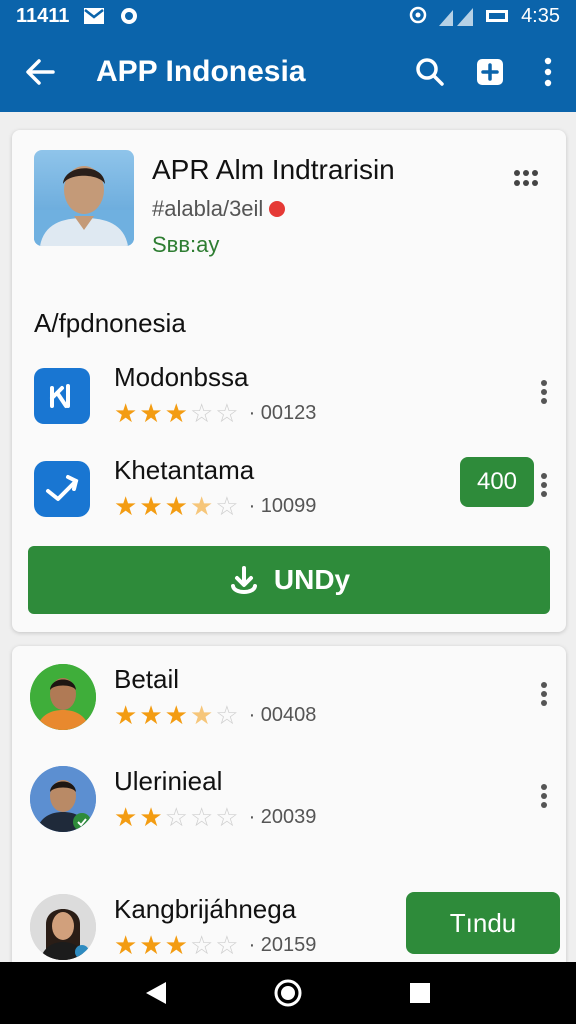 The height and width of the screenshot is (1024, 576). I want to click on count-badge: 400, so click(497, 482).